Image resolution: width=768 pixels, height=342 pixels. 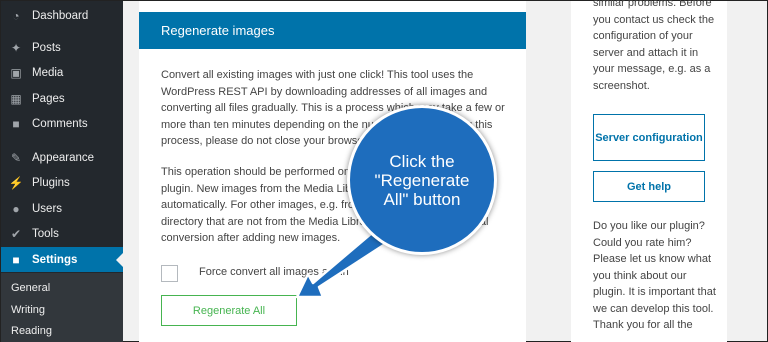 I want to click on callout-text: Click the "Regenerate All" button, so click(x=422, y=180).